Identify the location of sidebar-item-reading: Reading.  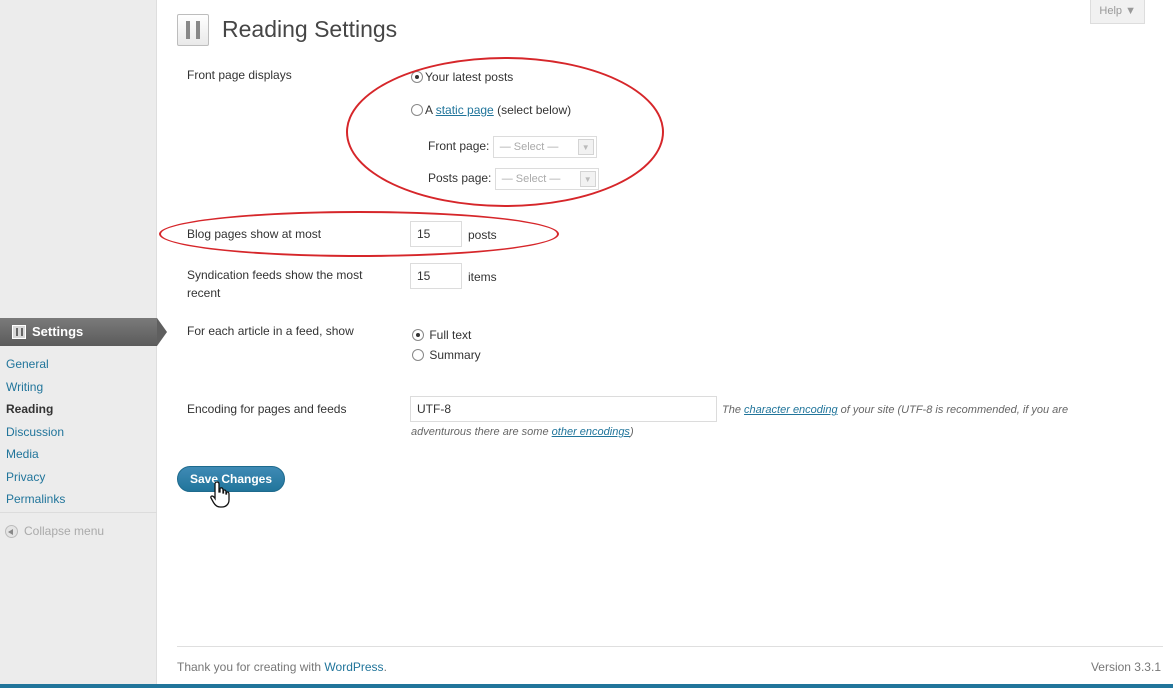
(78, 409).